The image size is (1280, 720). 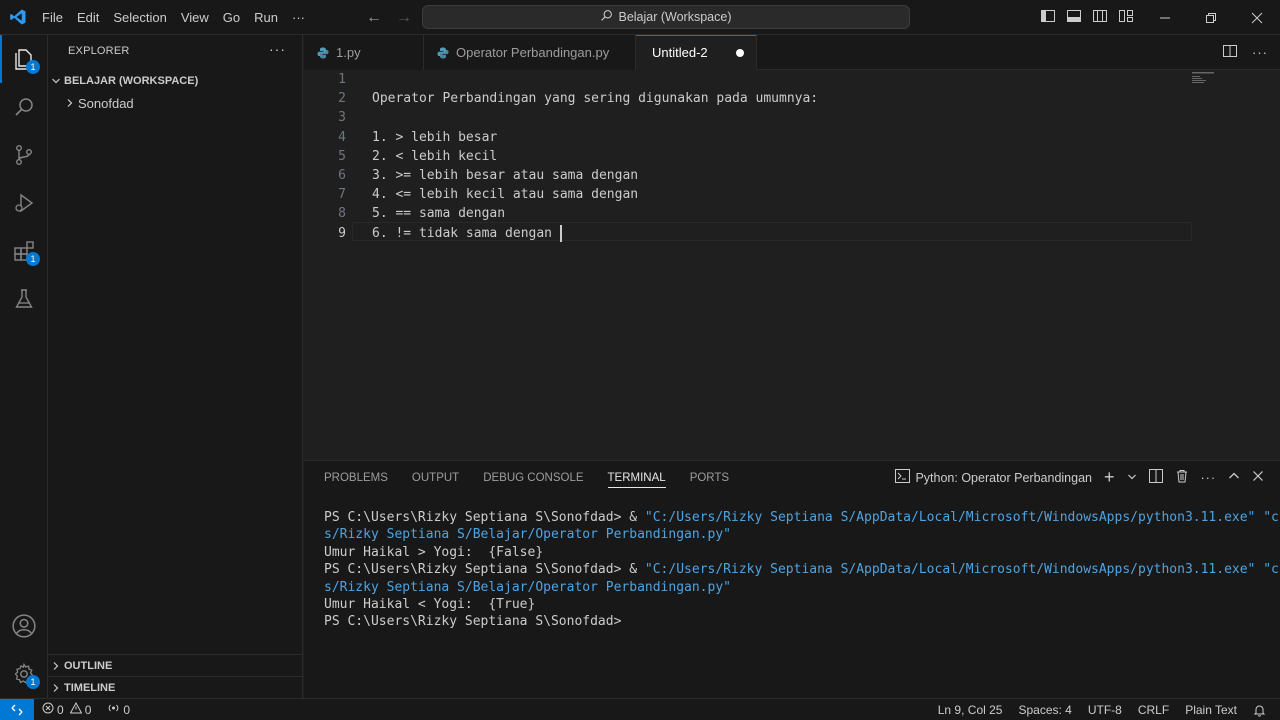 I want to click on tab-untitled-2: Untitled-2, so click(x=696, y=52).